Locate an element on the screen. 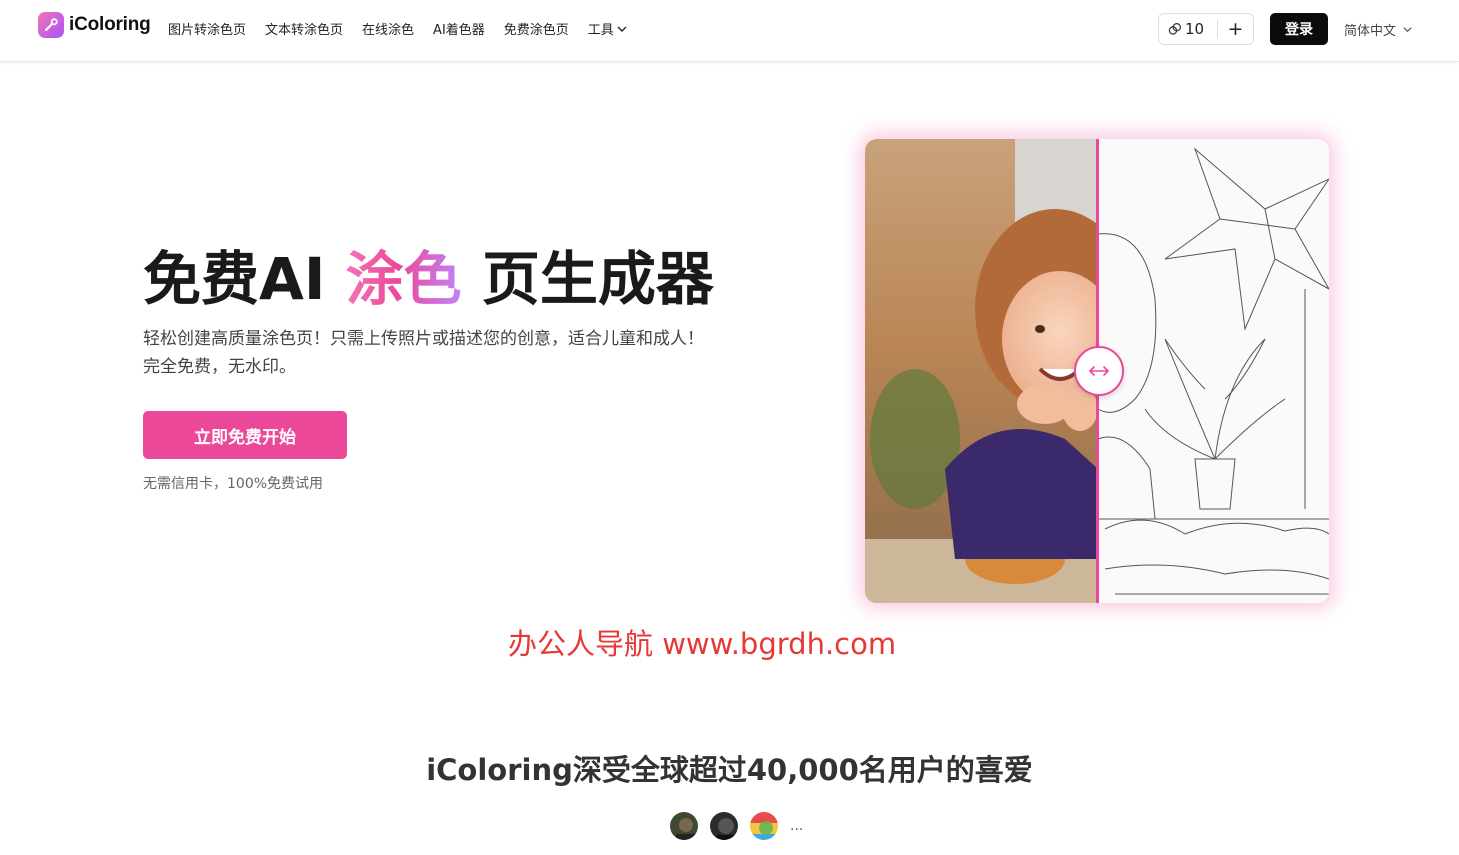 The width and height of the screenshot is (1459, 855). language-label: 简体中文 is located at coordinates (1370, 31).